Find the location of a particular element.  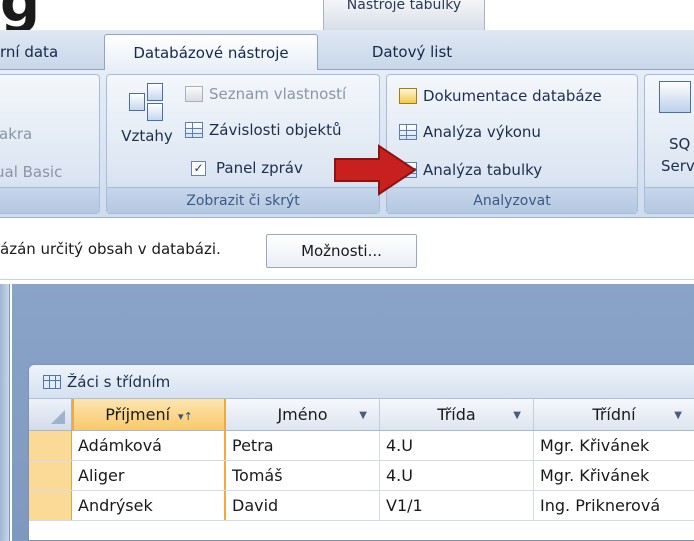

context-tab-label: Nástroje tabulky is located at coordinates (404, 6).